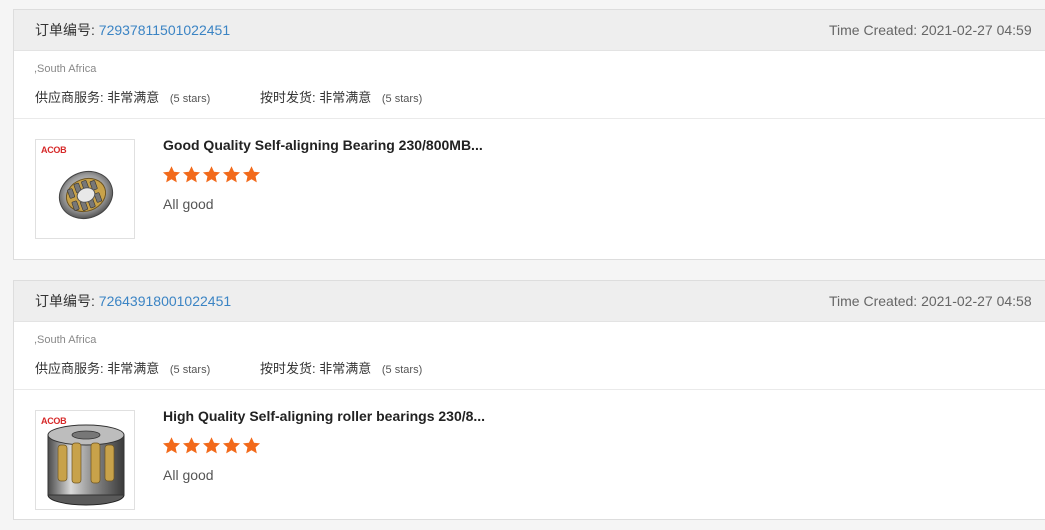 The image size is (1045, 530). Describe the element at coordinates (976, 30) in the screenshot. I see `time-created-value: 2021-02-27 04:59` at that location.